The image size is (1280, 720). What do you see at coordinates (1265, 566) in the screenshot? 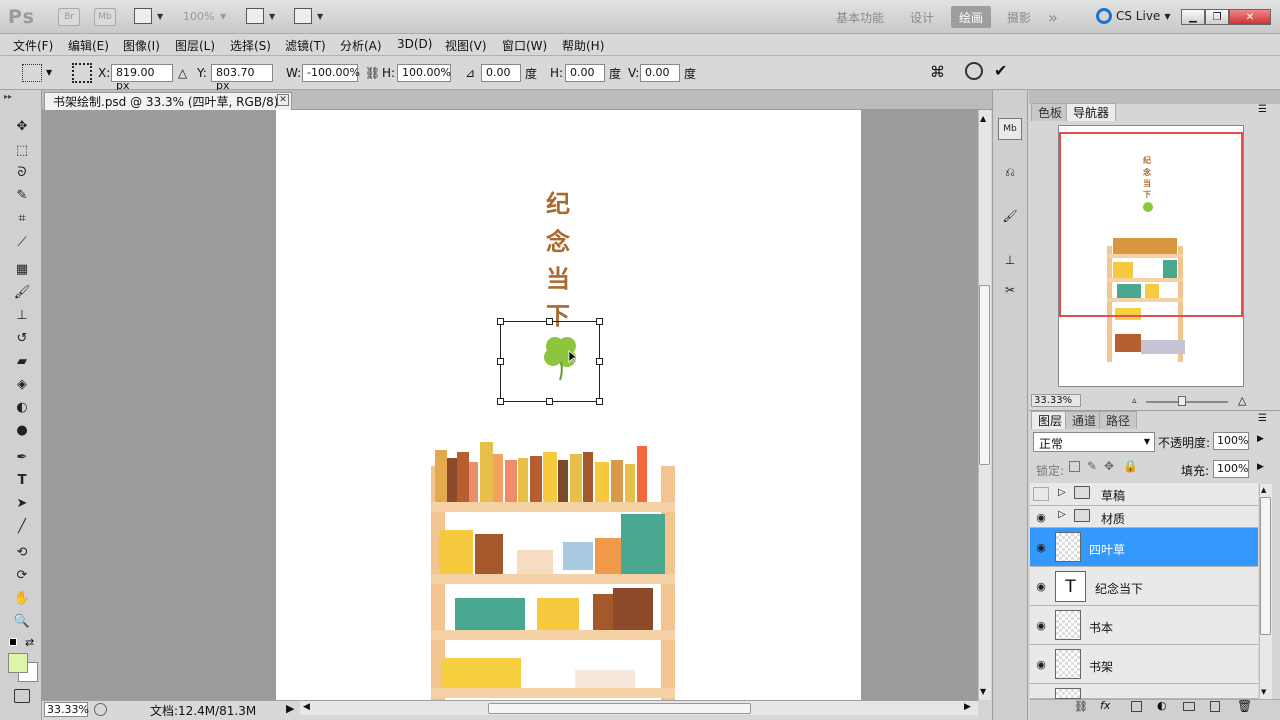
I see `layers-scroll-thumb` at bounding box center [1265, 566].